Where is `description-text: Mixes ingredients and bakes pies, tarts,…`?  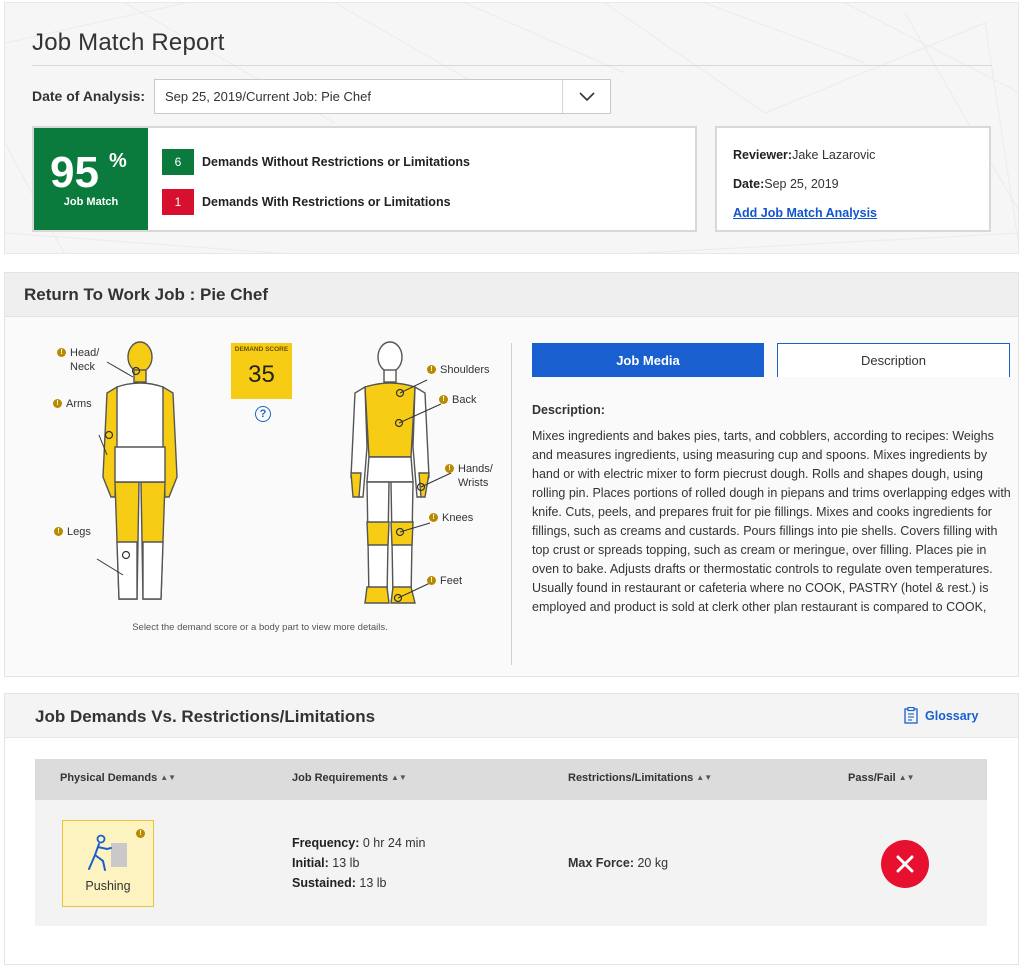 description-text: Mixes ingredients and bakes pies, tarts,… is located at coordinates (772, 523).